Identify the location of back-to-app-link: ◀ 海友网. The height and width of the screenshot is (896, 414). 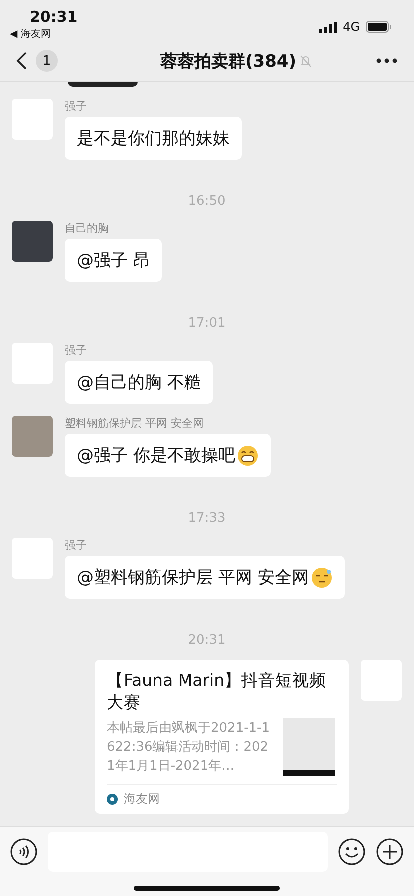
(44, 34).